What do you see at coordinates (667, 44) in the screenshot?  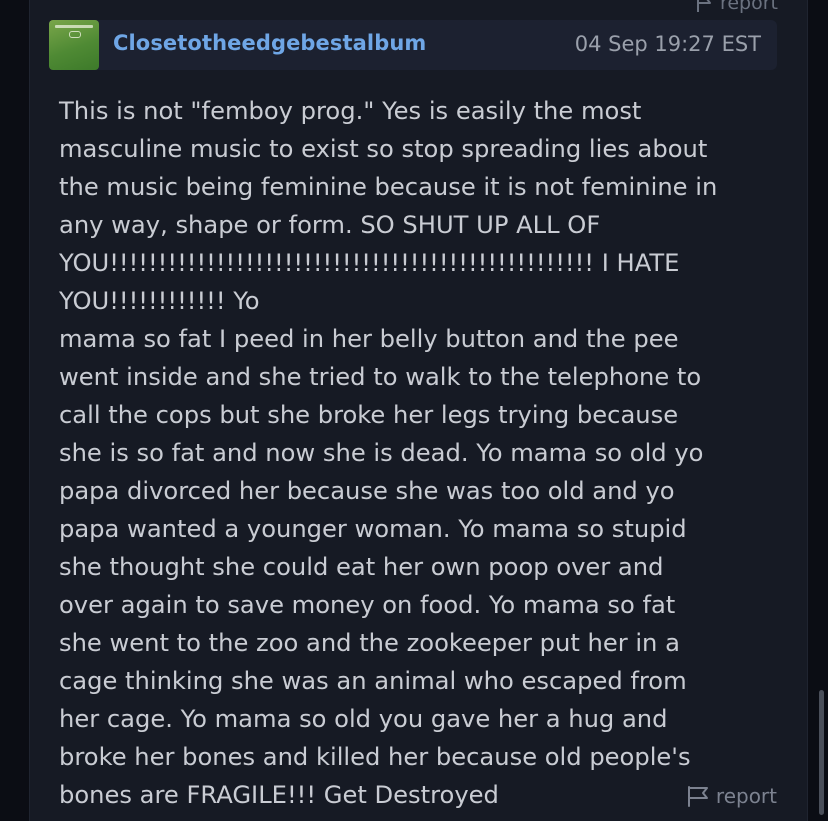 I see `post-timestamp: 04 Sep 19:27 EST` at bounding box center [667, 44].